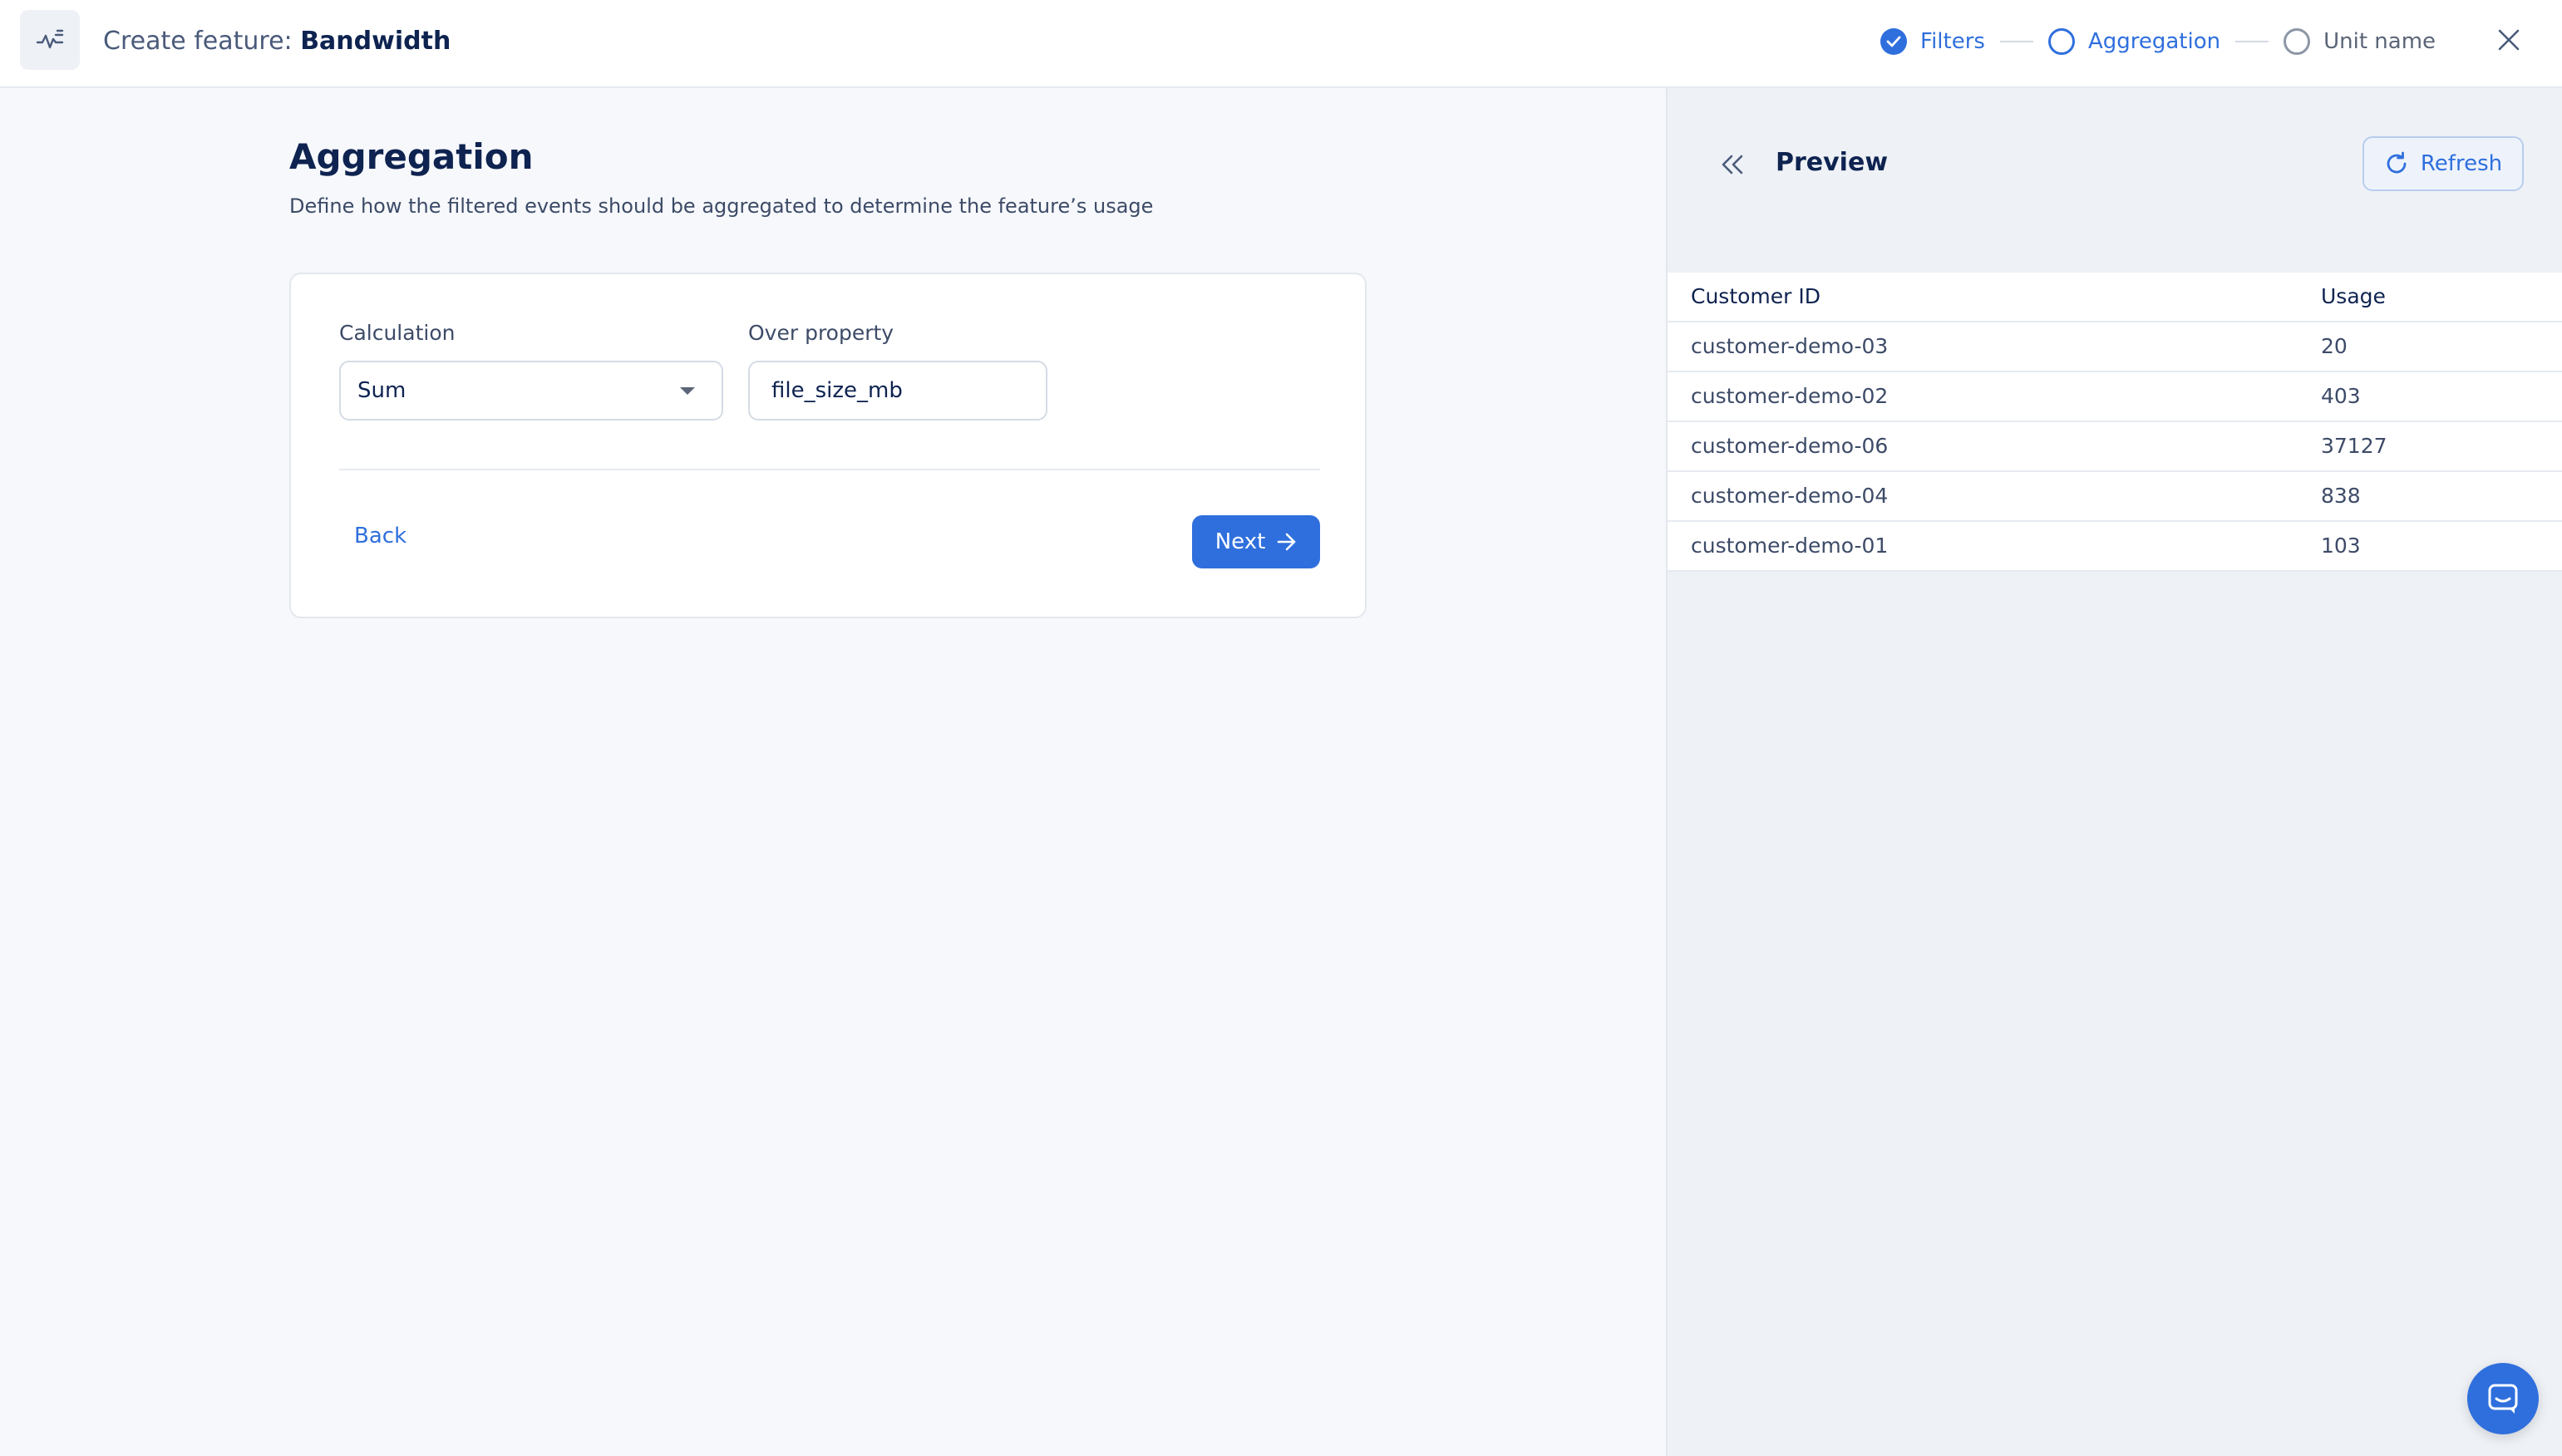  I want to click on activity-sparkline-icon, so click(50, 40).